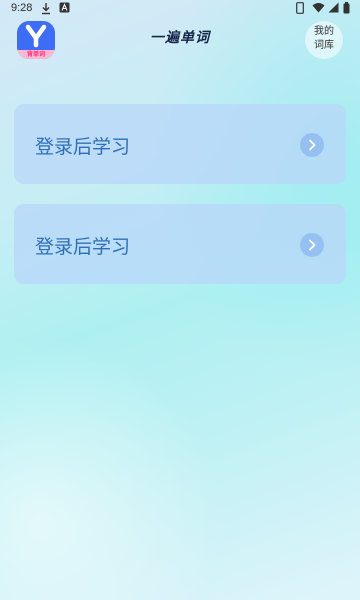 This screenshot has width=360, height=600. I want to click on status-bar: 9:28, so click(180, 9).